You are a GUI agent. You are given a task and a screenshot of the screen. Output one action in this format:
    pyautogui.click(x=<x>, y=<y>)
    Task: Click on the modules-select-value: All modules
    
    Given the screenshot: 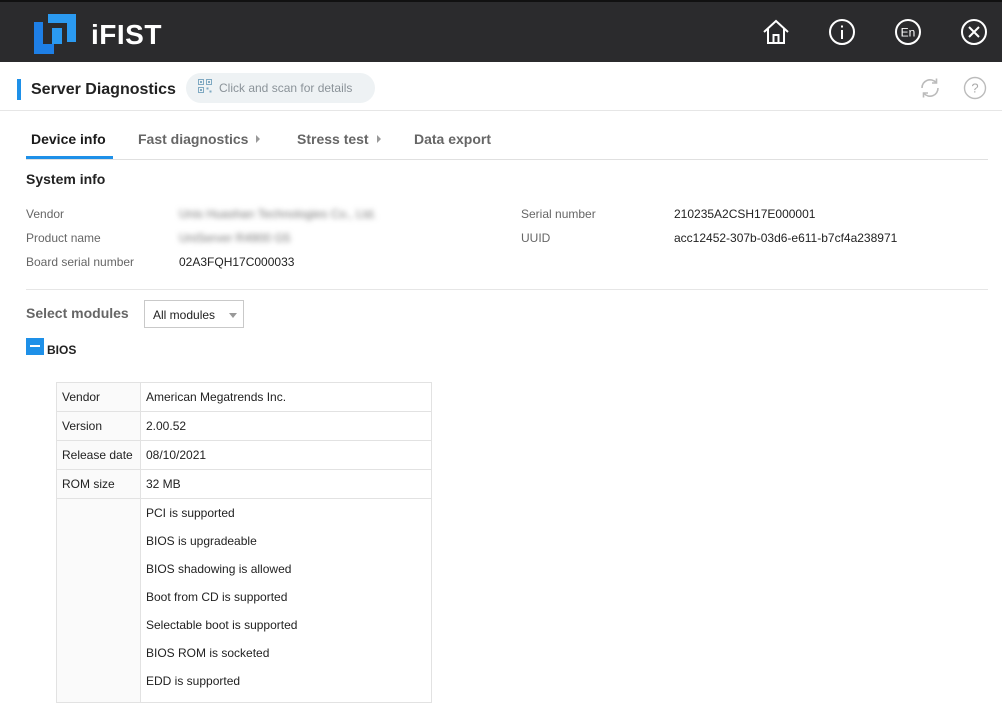 What is the action you would take?
    pyautogui.click(x=184, y=315)
    